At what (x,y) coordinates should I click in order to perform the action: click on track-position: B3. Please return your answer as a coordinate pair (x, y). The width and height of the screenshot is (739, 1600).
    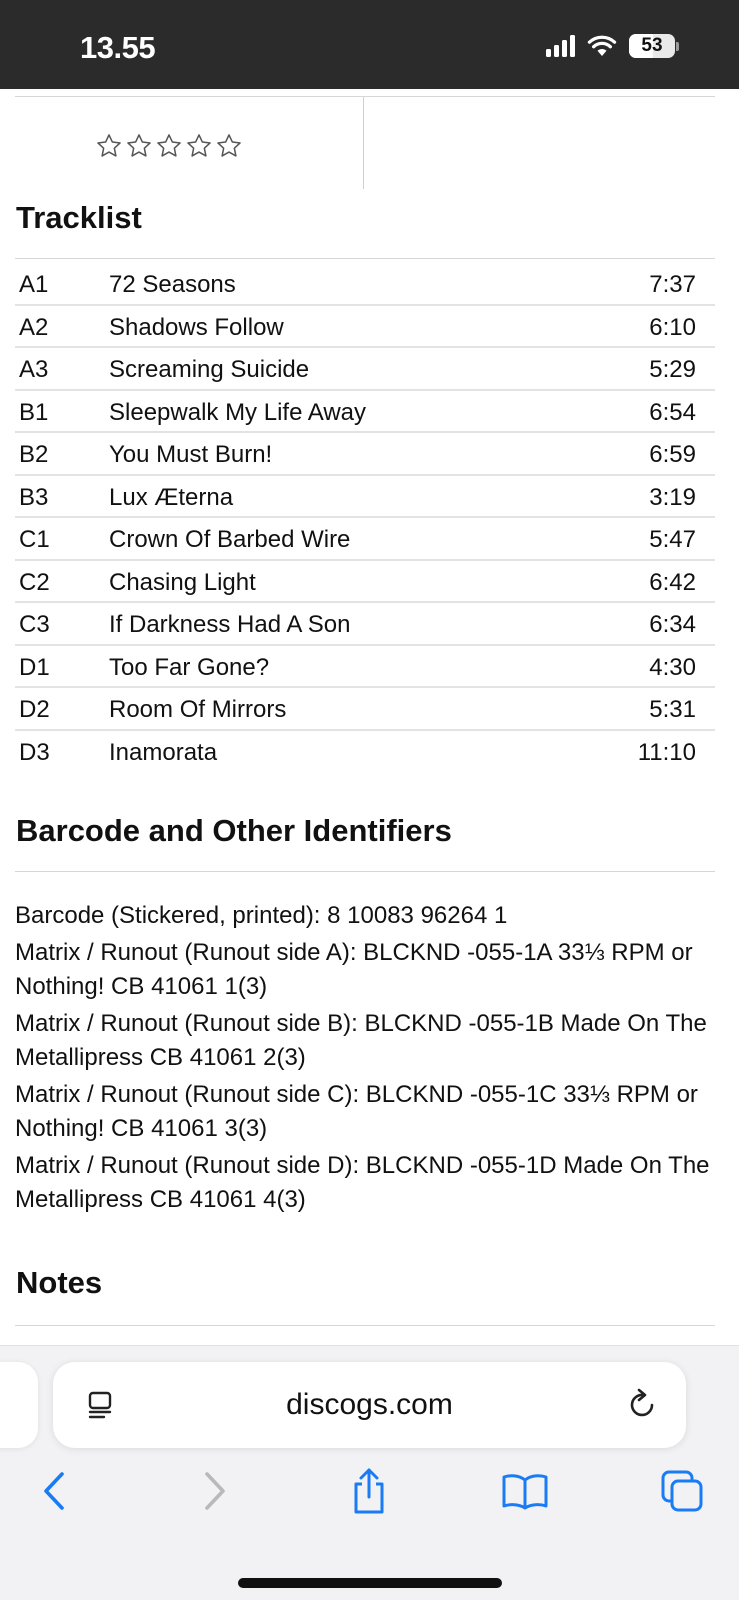
    Looking at the image, I should click on (34, 497).